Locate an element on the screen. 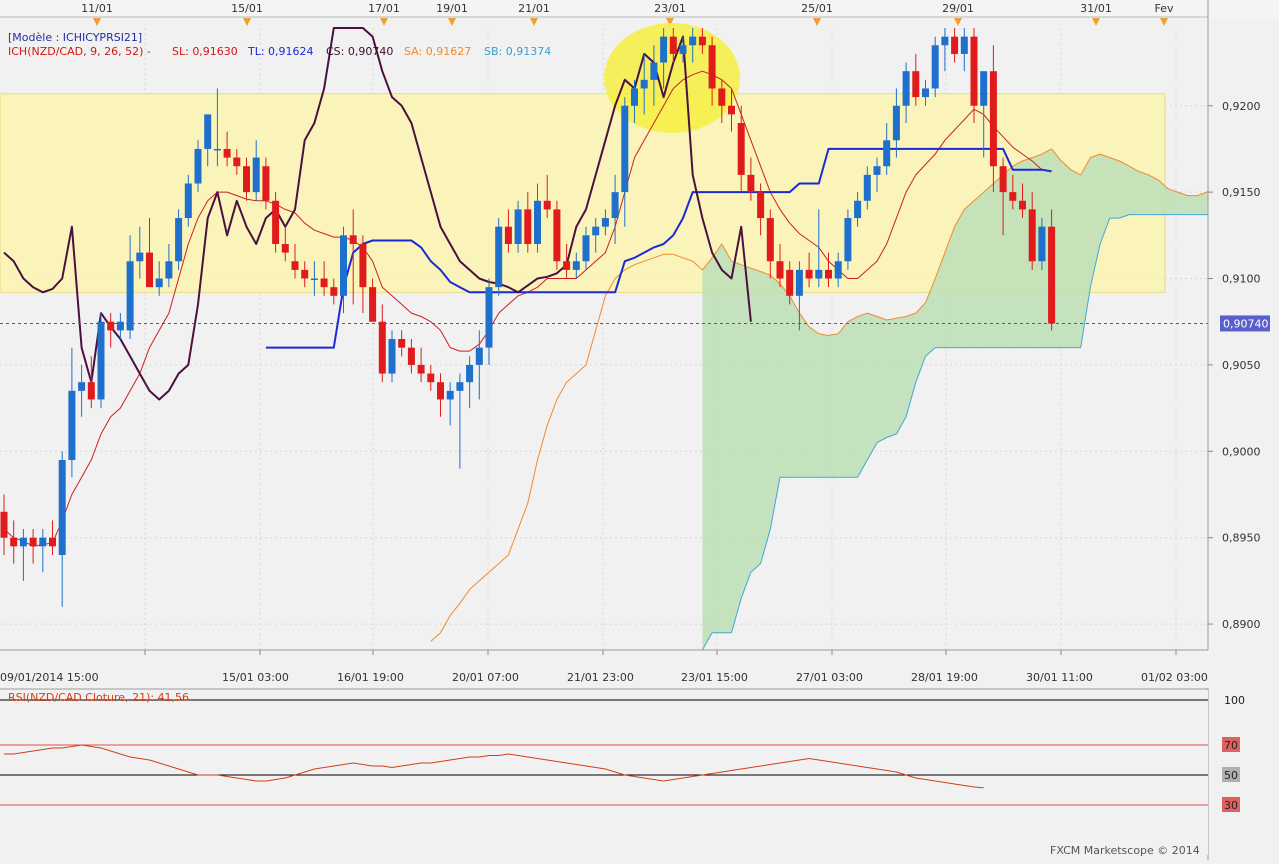  sa-value: SA: 0,91627 is located at coordinates (437, 51).